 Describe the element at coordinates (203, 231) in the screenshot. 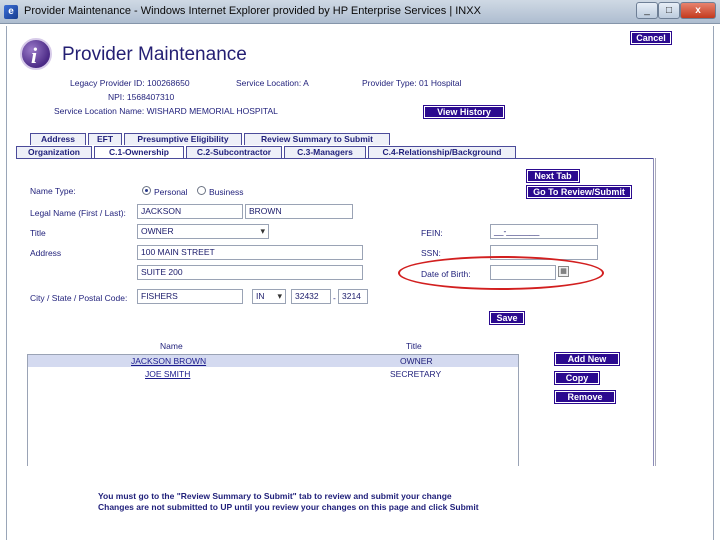

I see `title-select: OWNER` at that location.